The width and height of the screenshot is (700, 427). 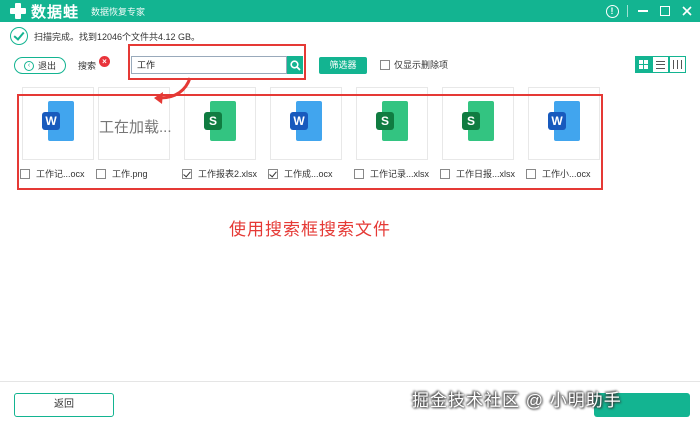 What do you see at coordinates (173, 90) in the screenshot?
I see `pointer-arrow-icon` at bounding box center [173, 90].